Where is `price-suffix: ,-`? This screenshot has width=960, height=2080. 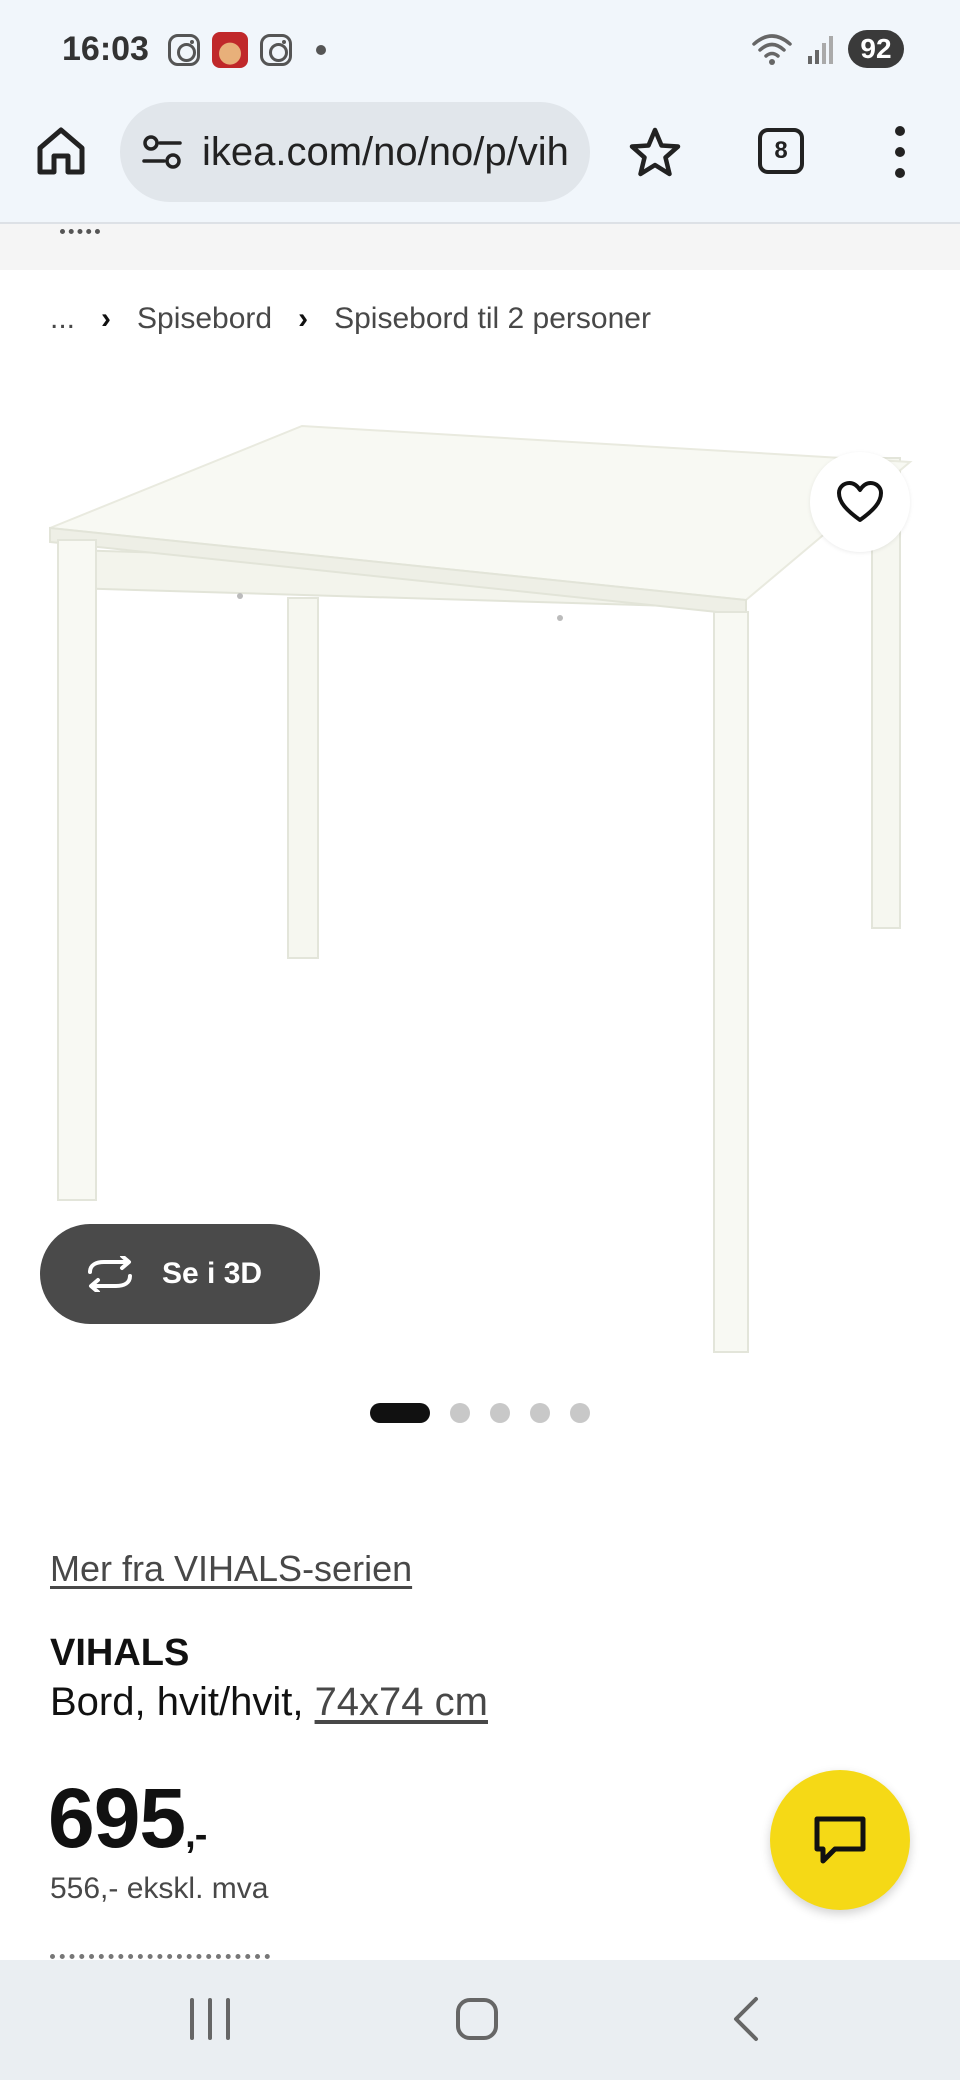 price-suffix: ,- is located at coordinates (196, 1835).